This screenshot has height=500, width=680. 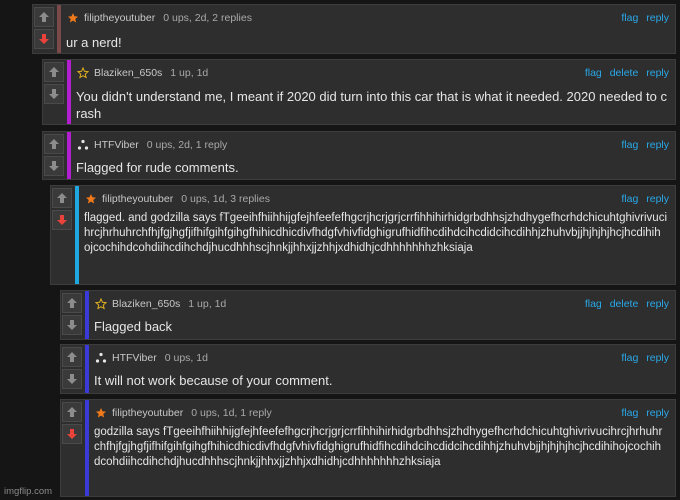 What do you see at coordinates (225, 199) in the screenshot?
I see `comment-meta: 0 ups, 1d, 3 replies` at bounding box center [225, 199].